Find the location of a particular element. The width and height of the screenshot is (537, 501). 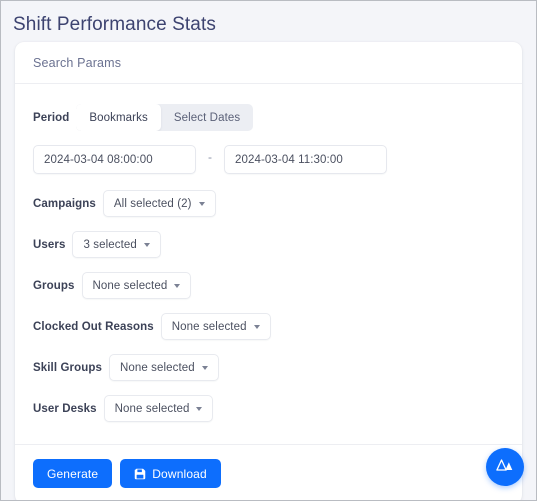

filter-row-skill-groups: Skill Groups None selected is located at coordinates (268, 367).